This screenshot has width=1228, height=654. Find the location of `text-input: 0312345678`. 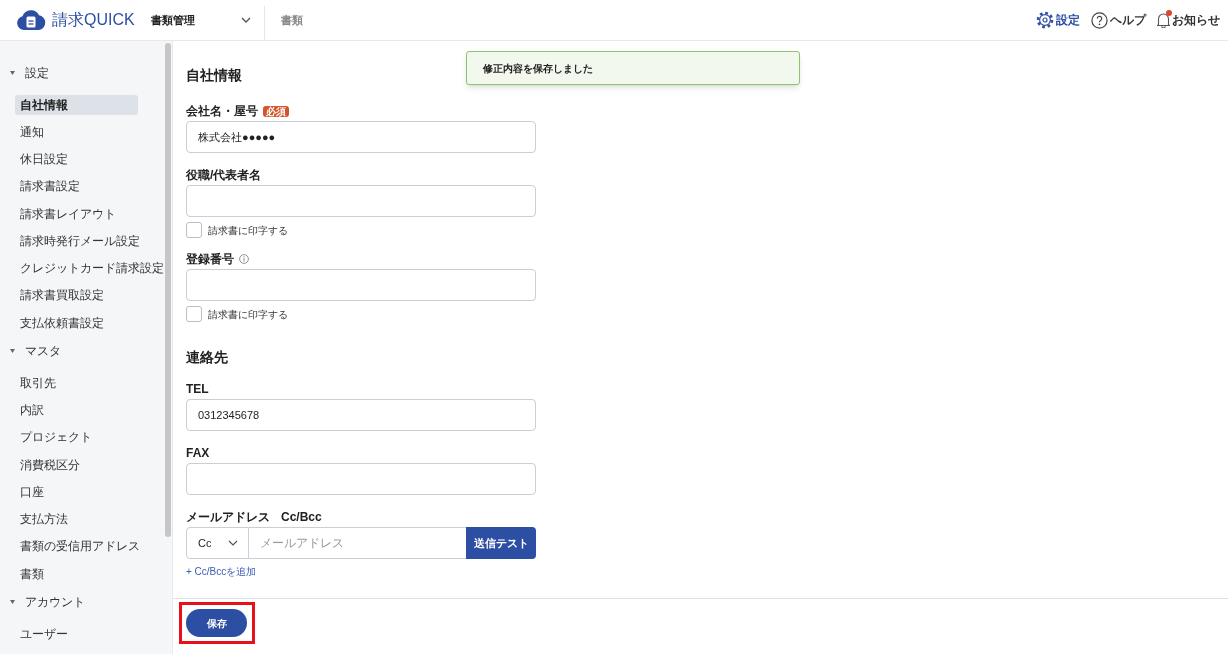

text-input: 0312345678 is located at coordinates (361, 415).